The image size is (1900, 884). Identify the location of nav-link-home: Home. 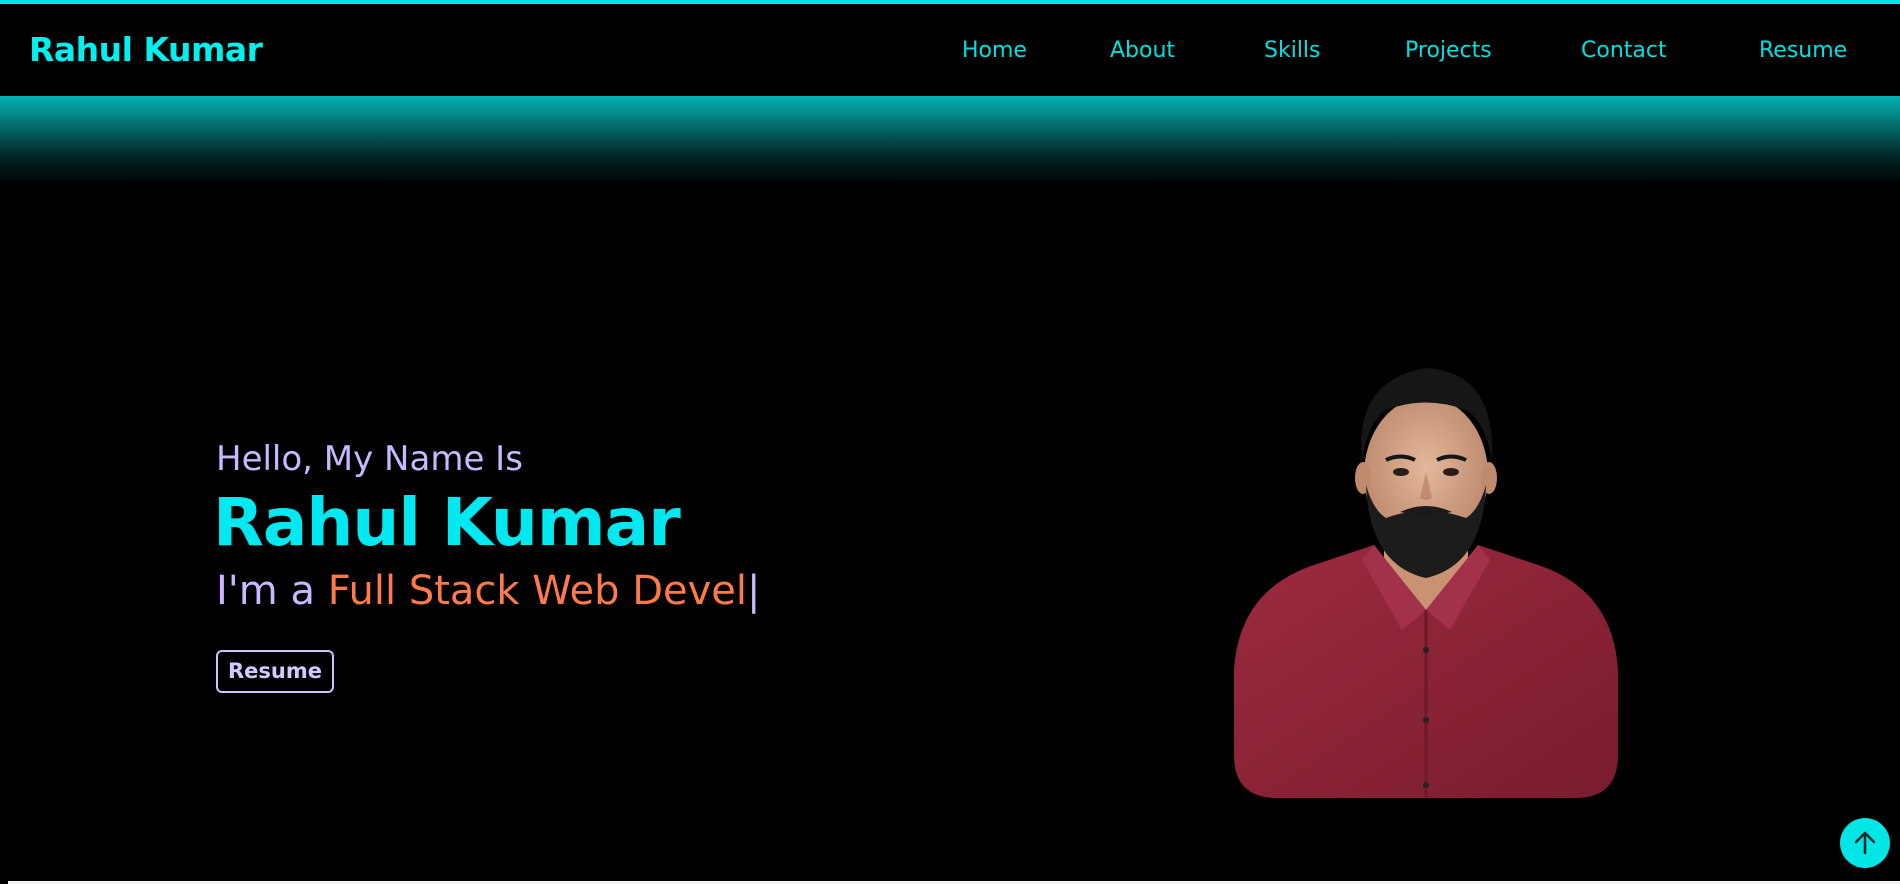
(994, 50).